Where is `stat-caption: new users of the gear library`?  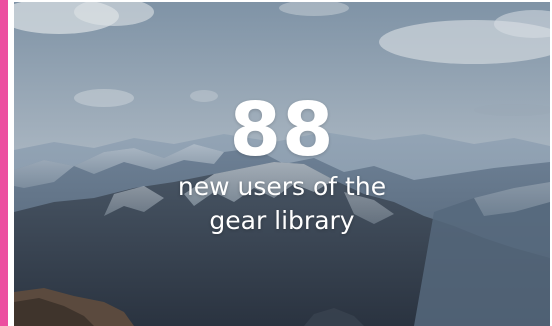
stat-caption: new users of the gear library is located at coordinates (282, 204).